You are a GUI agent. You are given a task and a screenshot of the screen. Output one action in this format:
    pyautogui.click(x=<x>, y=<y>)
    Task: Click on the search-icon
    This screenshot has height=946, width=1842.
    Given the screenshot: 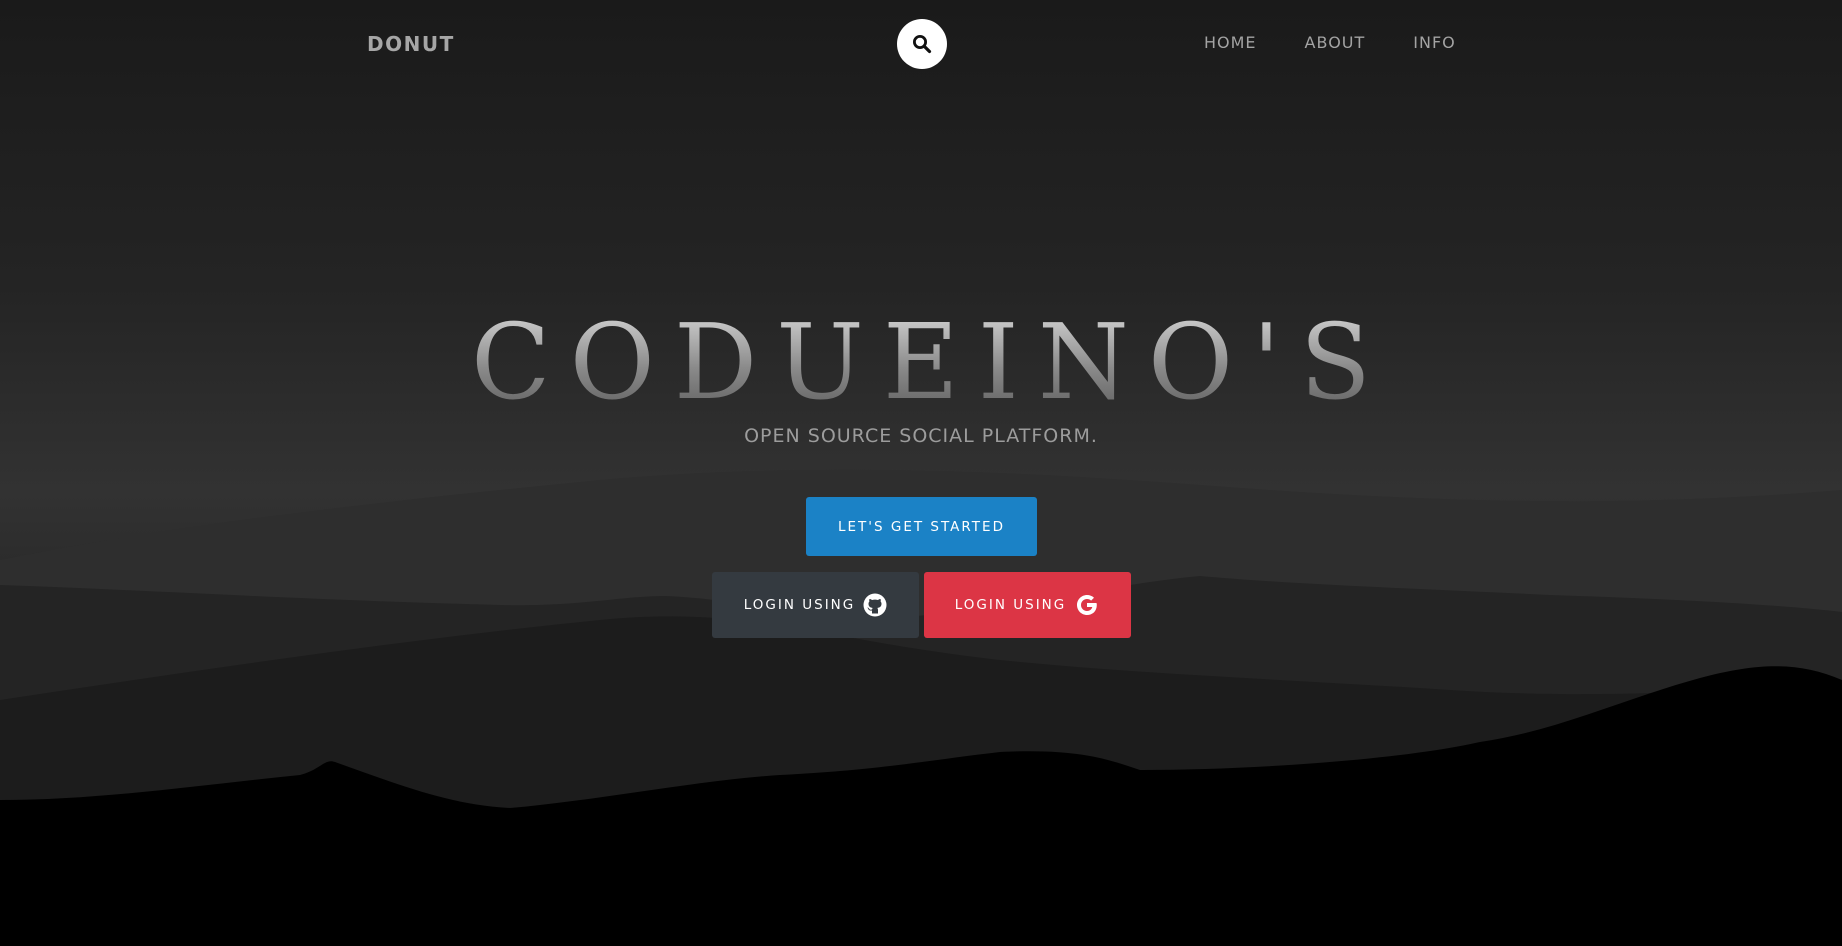 What is the action you would take?
    pyautogui.click(x=922, y=44)
    